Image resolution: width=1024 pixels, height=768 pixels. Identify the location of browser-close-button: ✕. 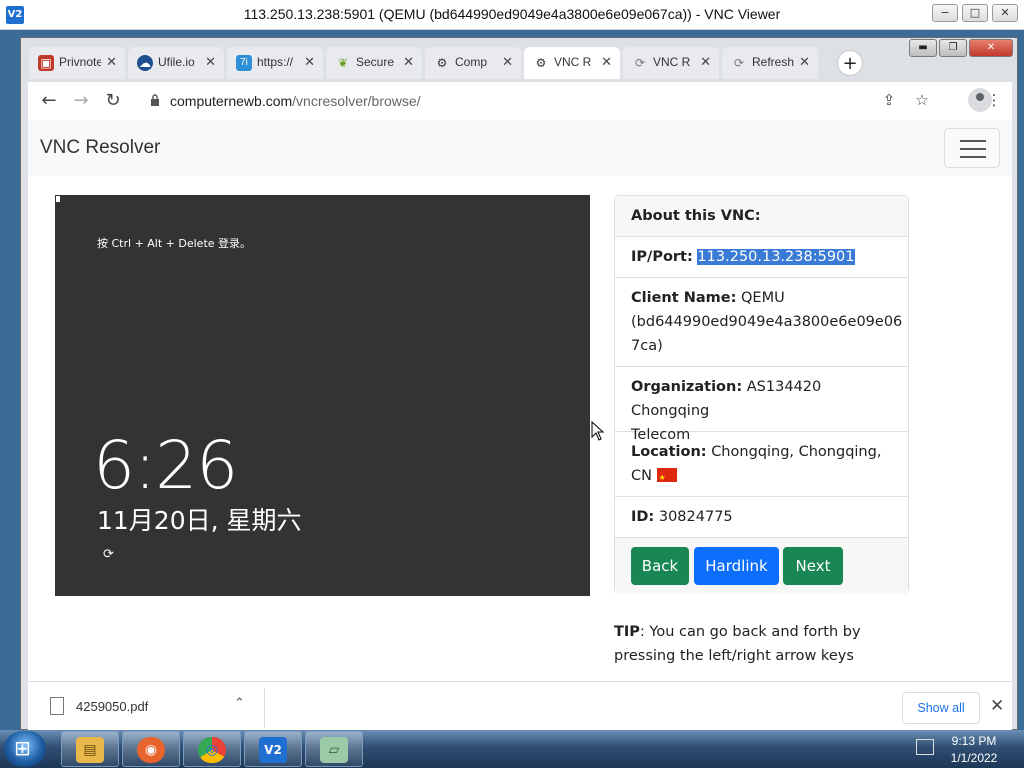
(991, 48).